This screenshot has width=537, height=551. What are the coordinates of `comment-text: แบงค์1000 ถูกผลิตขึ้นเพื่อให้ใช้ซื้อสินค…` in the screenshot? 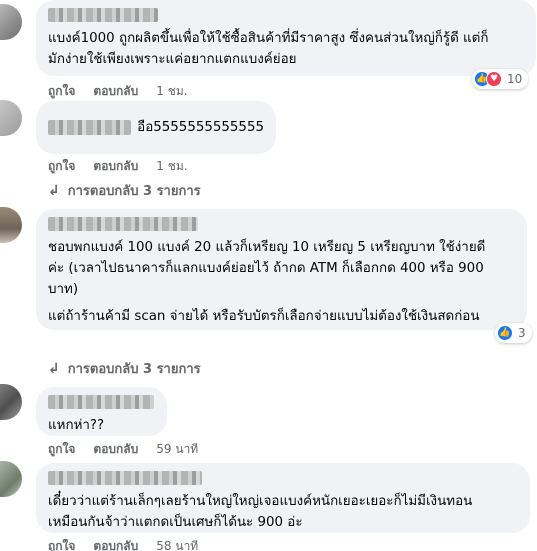 It's located at (268, 49).